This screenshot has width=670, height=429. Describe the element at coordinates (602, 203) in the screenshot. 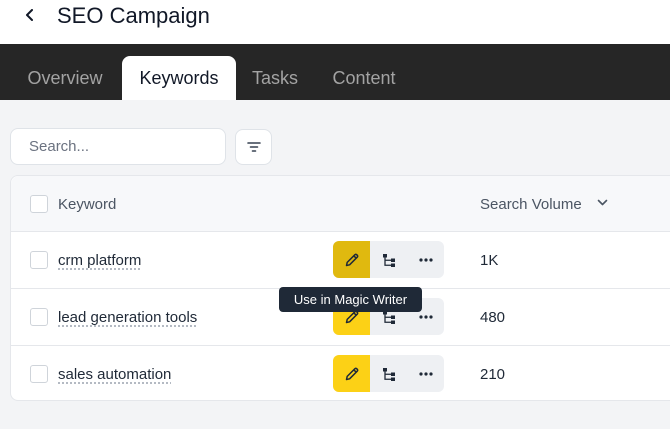

I see `chevron-down-icon` at that location.